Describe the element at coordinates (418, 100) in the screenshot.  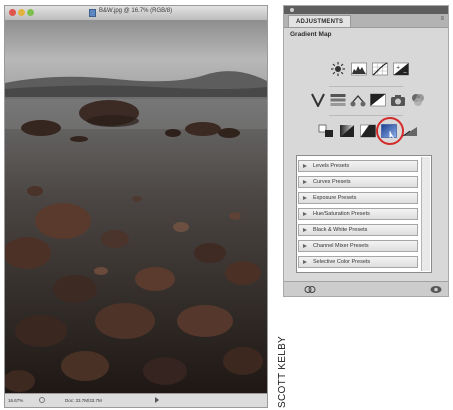
I see `channel-mixer-icon` at that location.